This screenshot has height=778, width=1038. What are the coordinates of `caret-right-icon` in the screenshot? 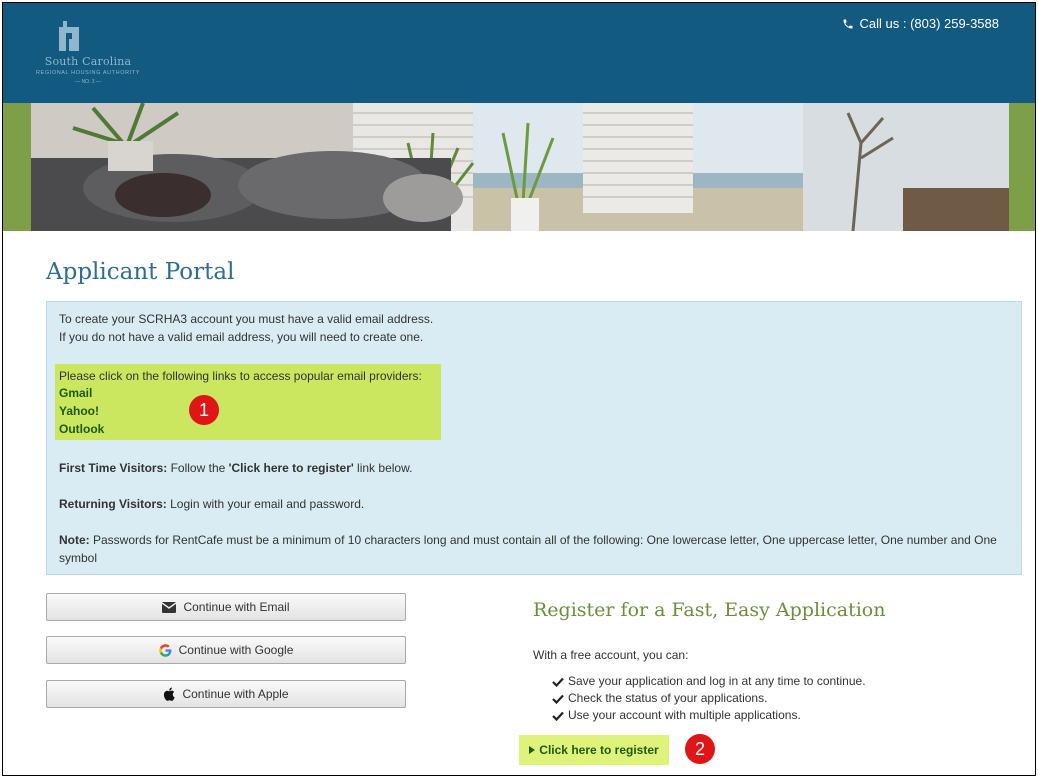 It's located at (532, 750).